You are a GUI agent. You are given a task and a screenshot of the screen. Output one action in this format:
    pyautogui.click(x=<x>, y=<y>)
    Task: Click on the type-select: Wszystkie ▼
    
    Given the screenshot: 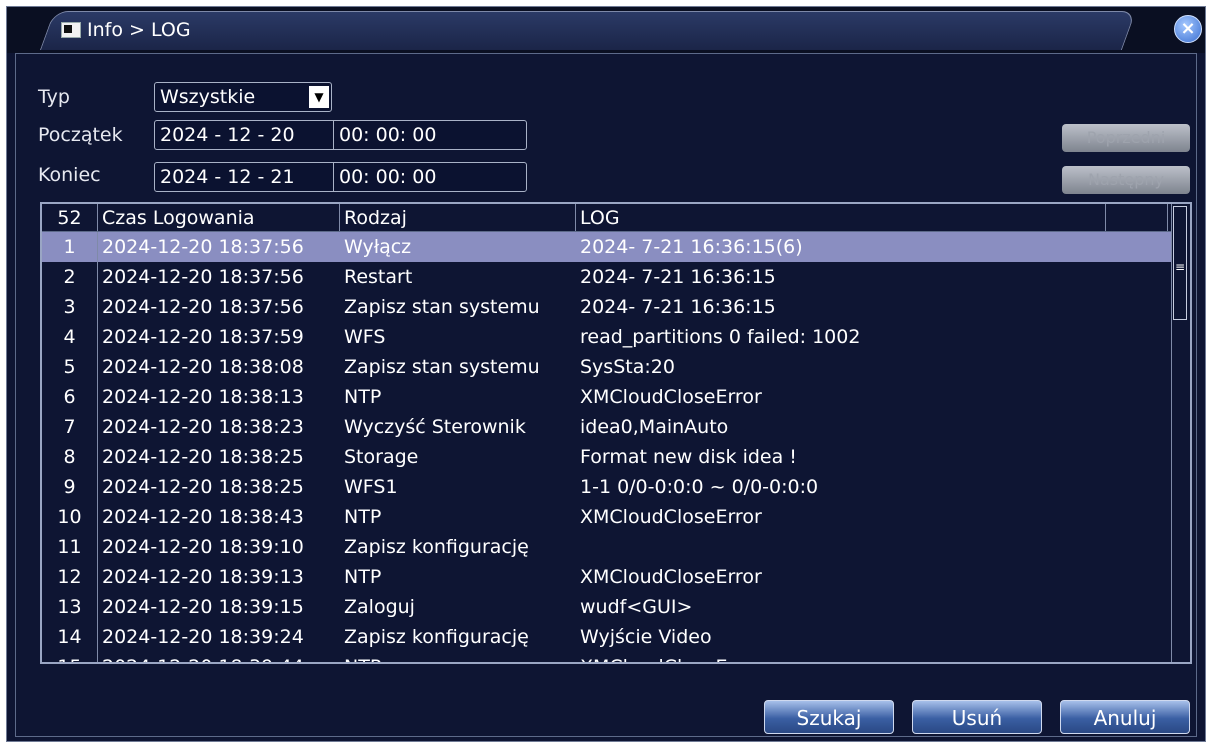 What is the action you would take?
    pyautogui.click(x=243, y=97)
    